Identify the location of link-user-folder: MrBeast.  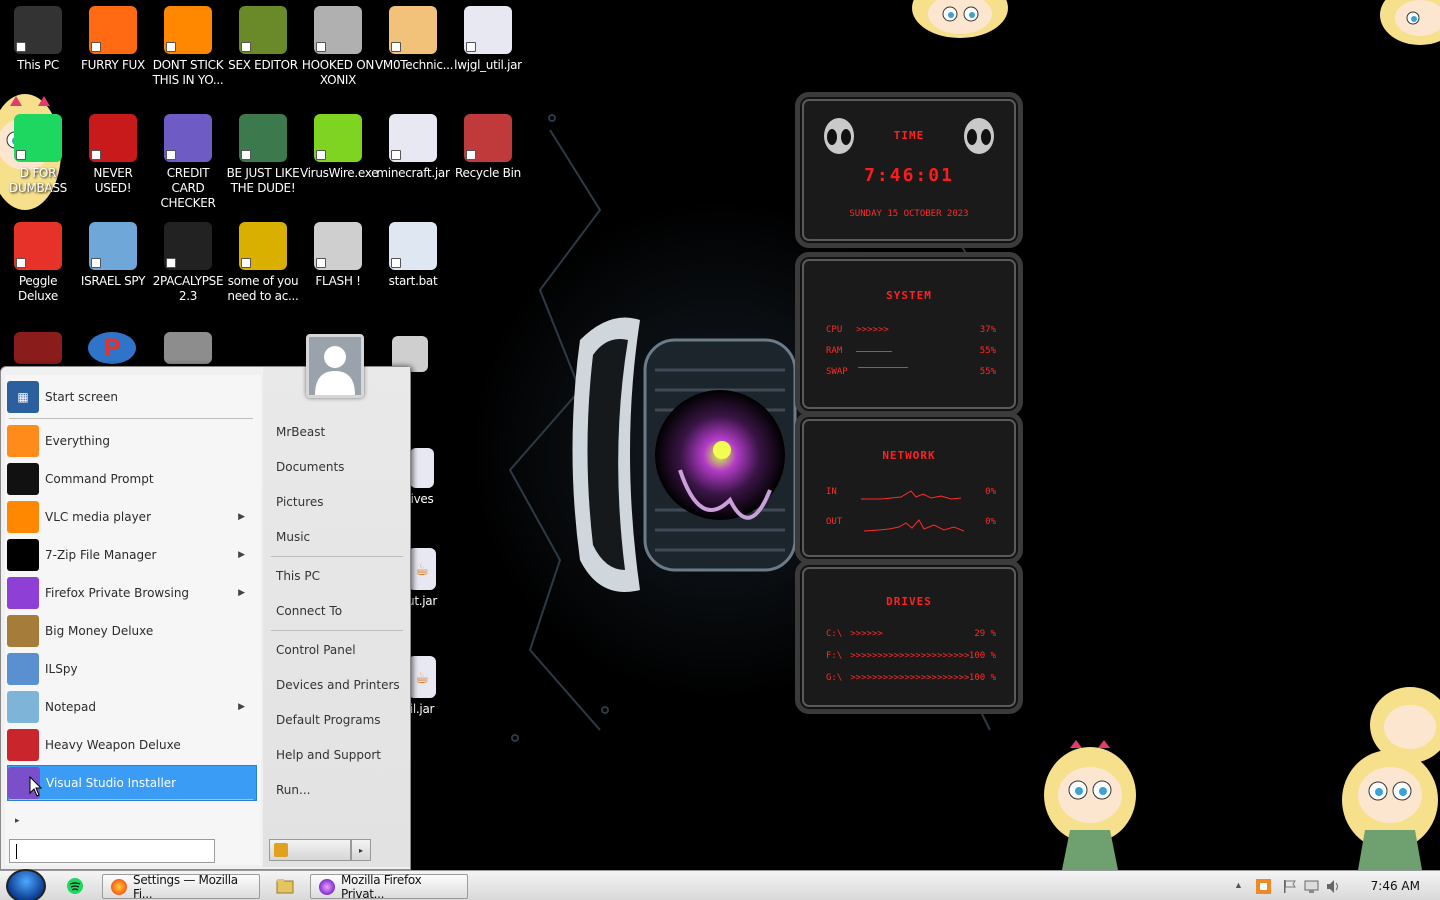
(300, 432).